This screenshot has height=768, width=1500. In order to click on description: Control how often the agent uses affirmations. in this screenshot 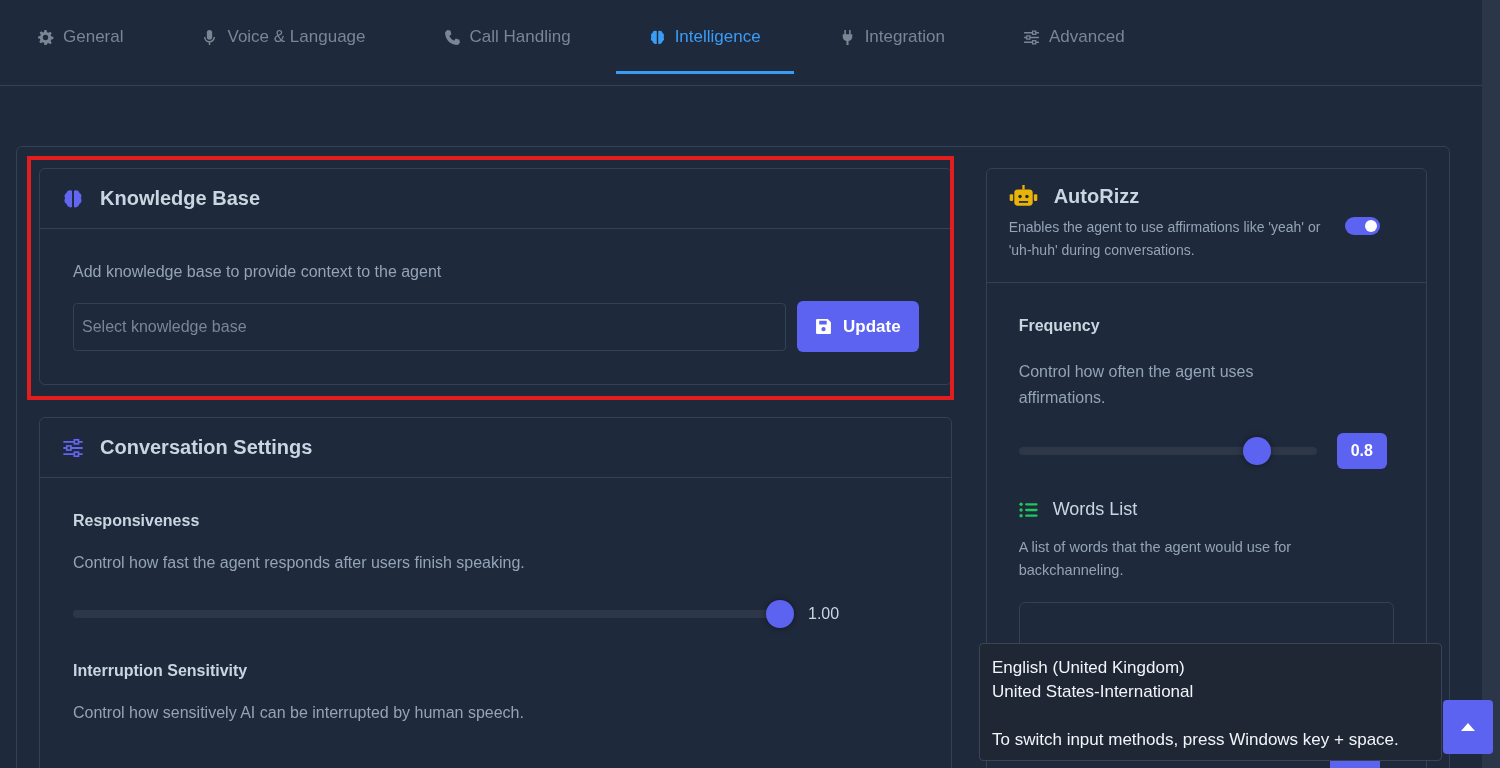, I will do `click(1136, 385)`.